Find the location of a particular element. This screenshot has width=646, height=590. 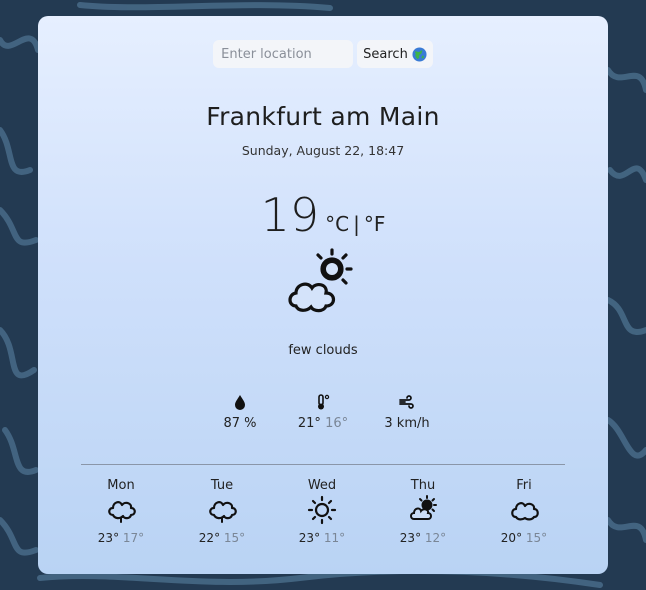

forecast-high: 20° is located at coordinates (511, 538).